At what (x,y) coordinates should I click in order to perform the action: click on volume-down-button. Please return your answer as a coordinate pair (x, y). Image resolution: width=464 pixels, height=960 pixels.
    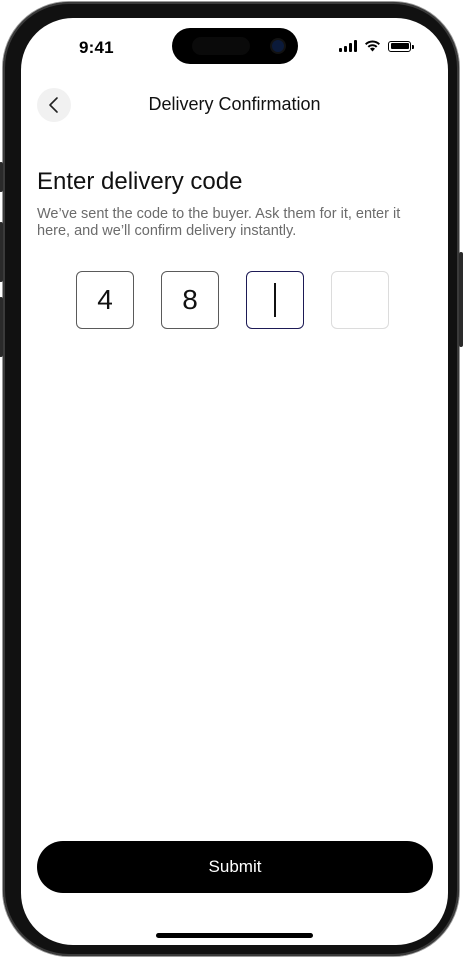
    Looking at the image, I should click on (1, 327).